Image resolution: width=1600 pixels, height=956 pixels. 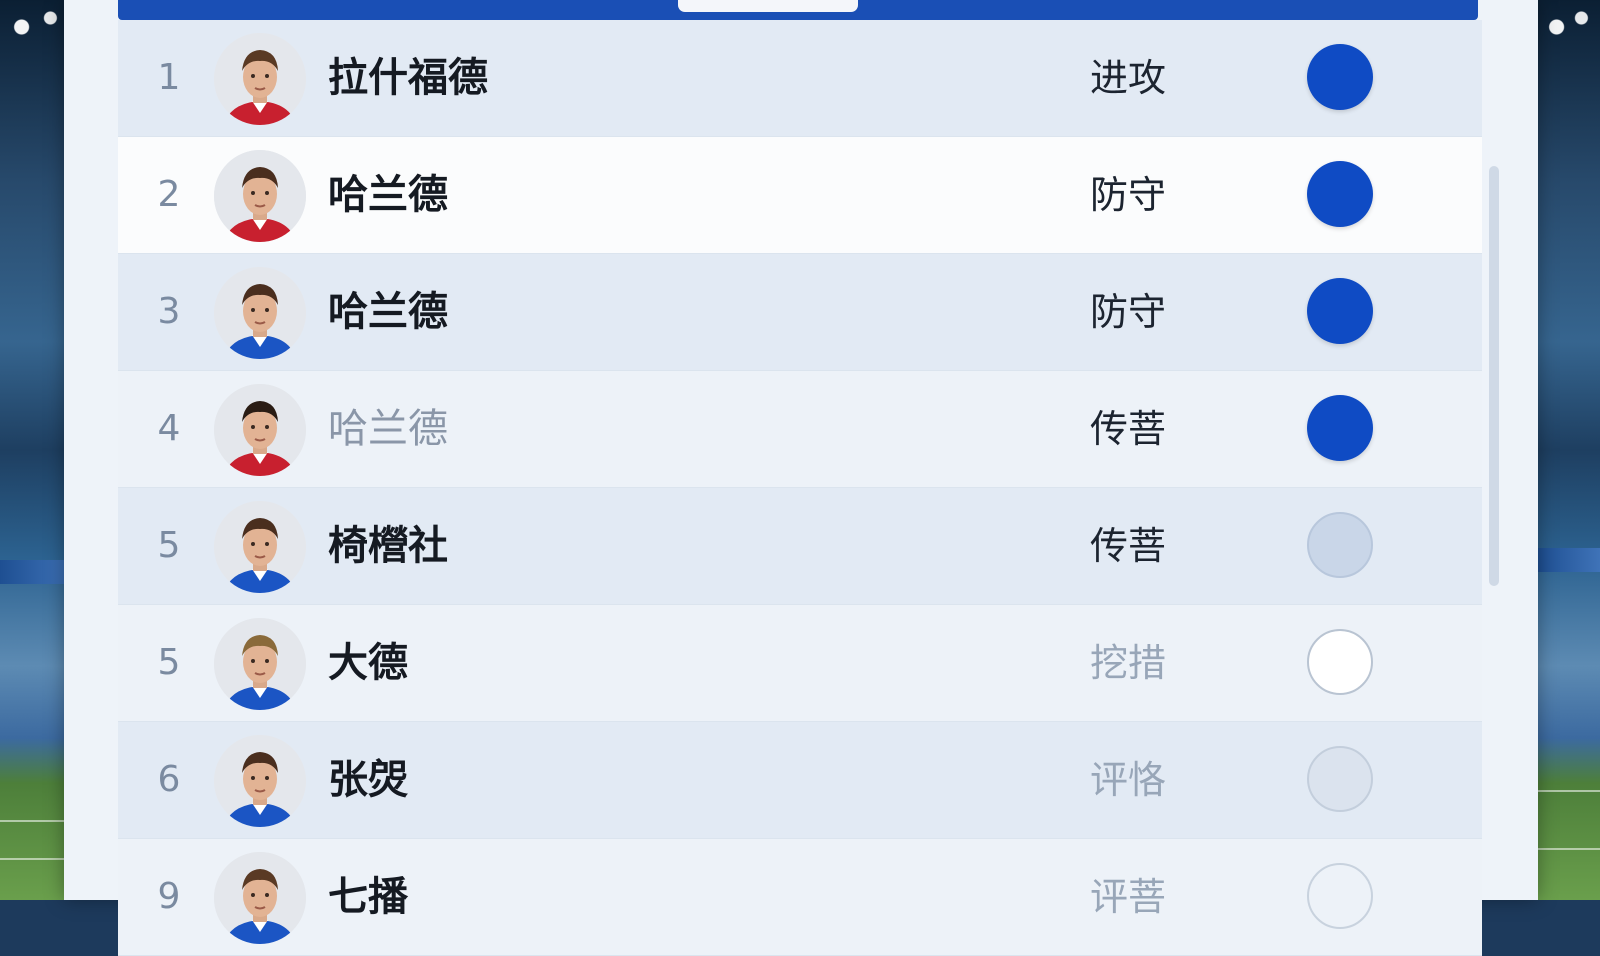 I want to click on player-name: 大德, so click(x=368, y=663).